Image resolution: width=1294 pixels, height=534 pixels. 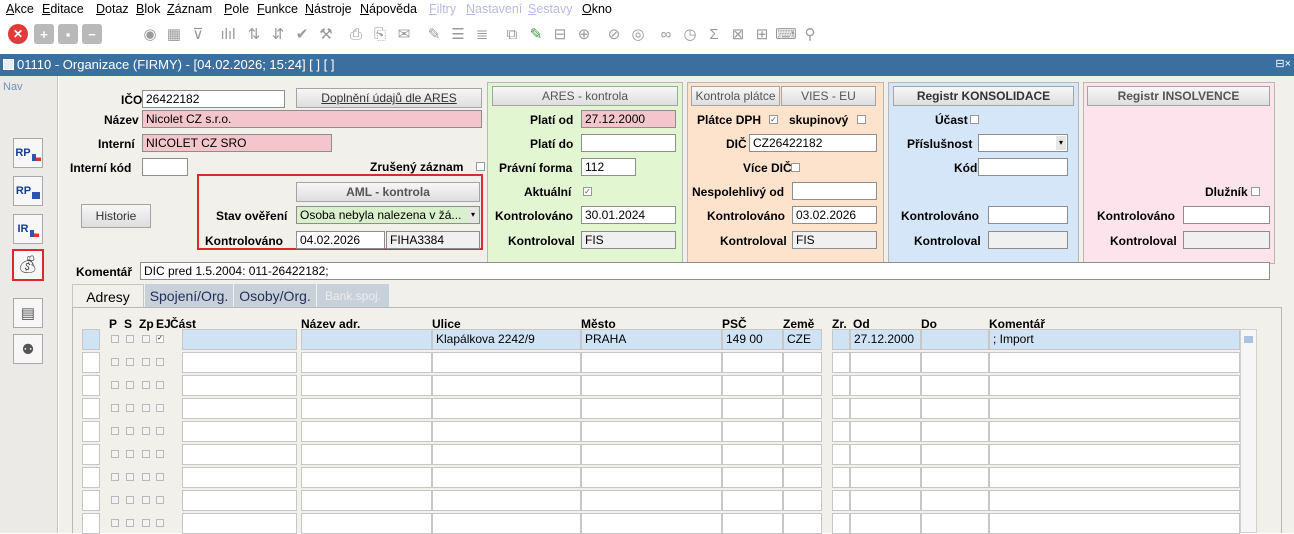 What do you see at coordinates (738, 34) in the screenshot?
I see `excel-icon: ⊠` at bounding box center [738, 34].